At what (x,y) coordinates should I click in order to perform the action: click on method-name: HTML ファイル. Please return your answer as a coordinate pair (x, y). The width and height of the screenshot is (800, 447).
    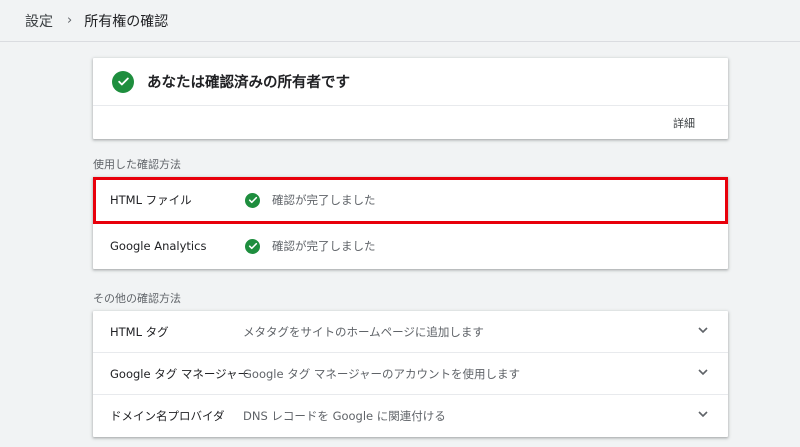
    Looking at the image, I should click on (151, 200).